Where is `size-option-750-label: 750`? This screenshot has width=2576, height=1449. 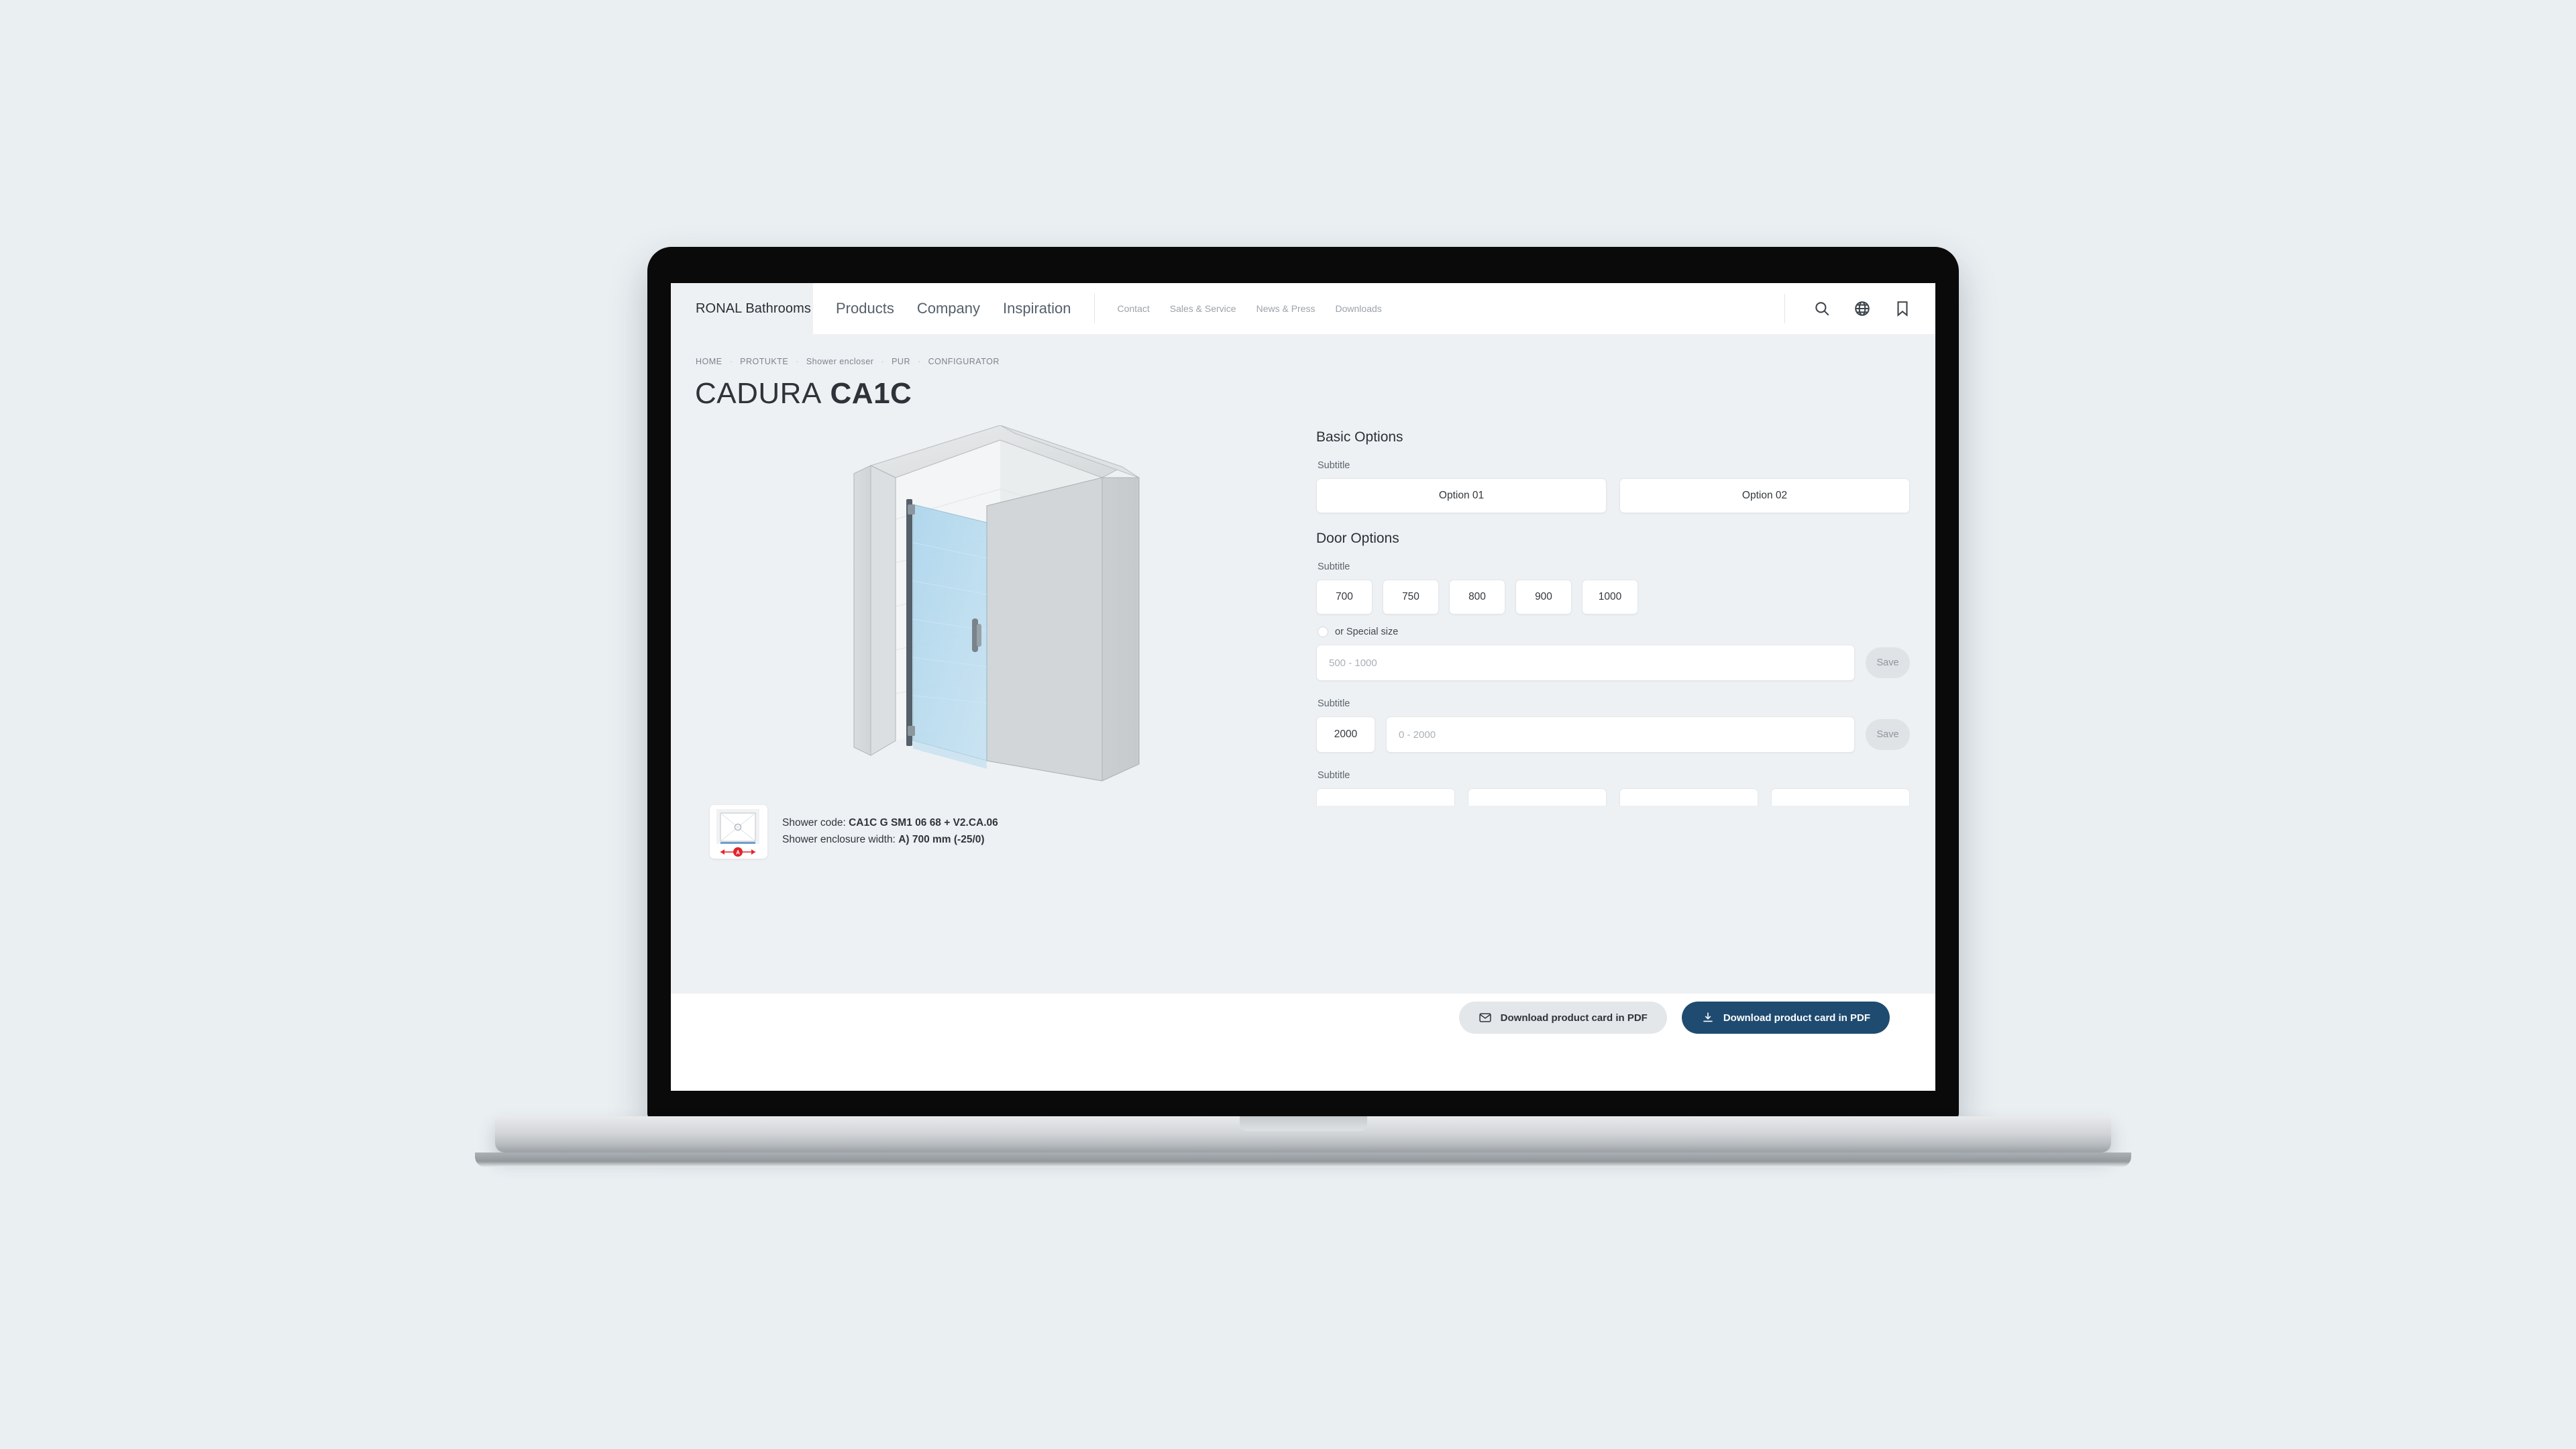
size-option-750-label: 750 is located at coordinates (1410, 596).